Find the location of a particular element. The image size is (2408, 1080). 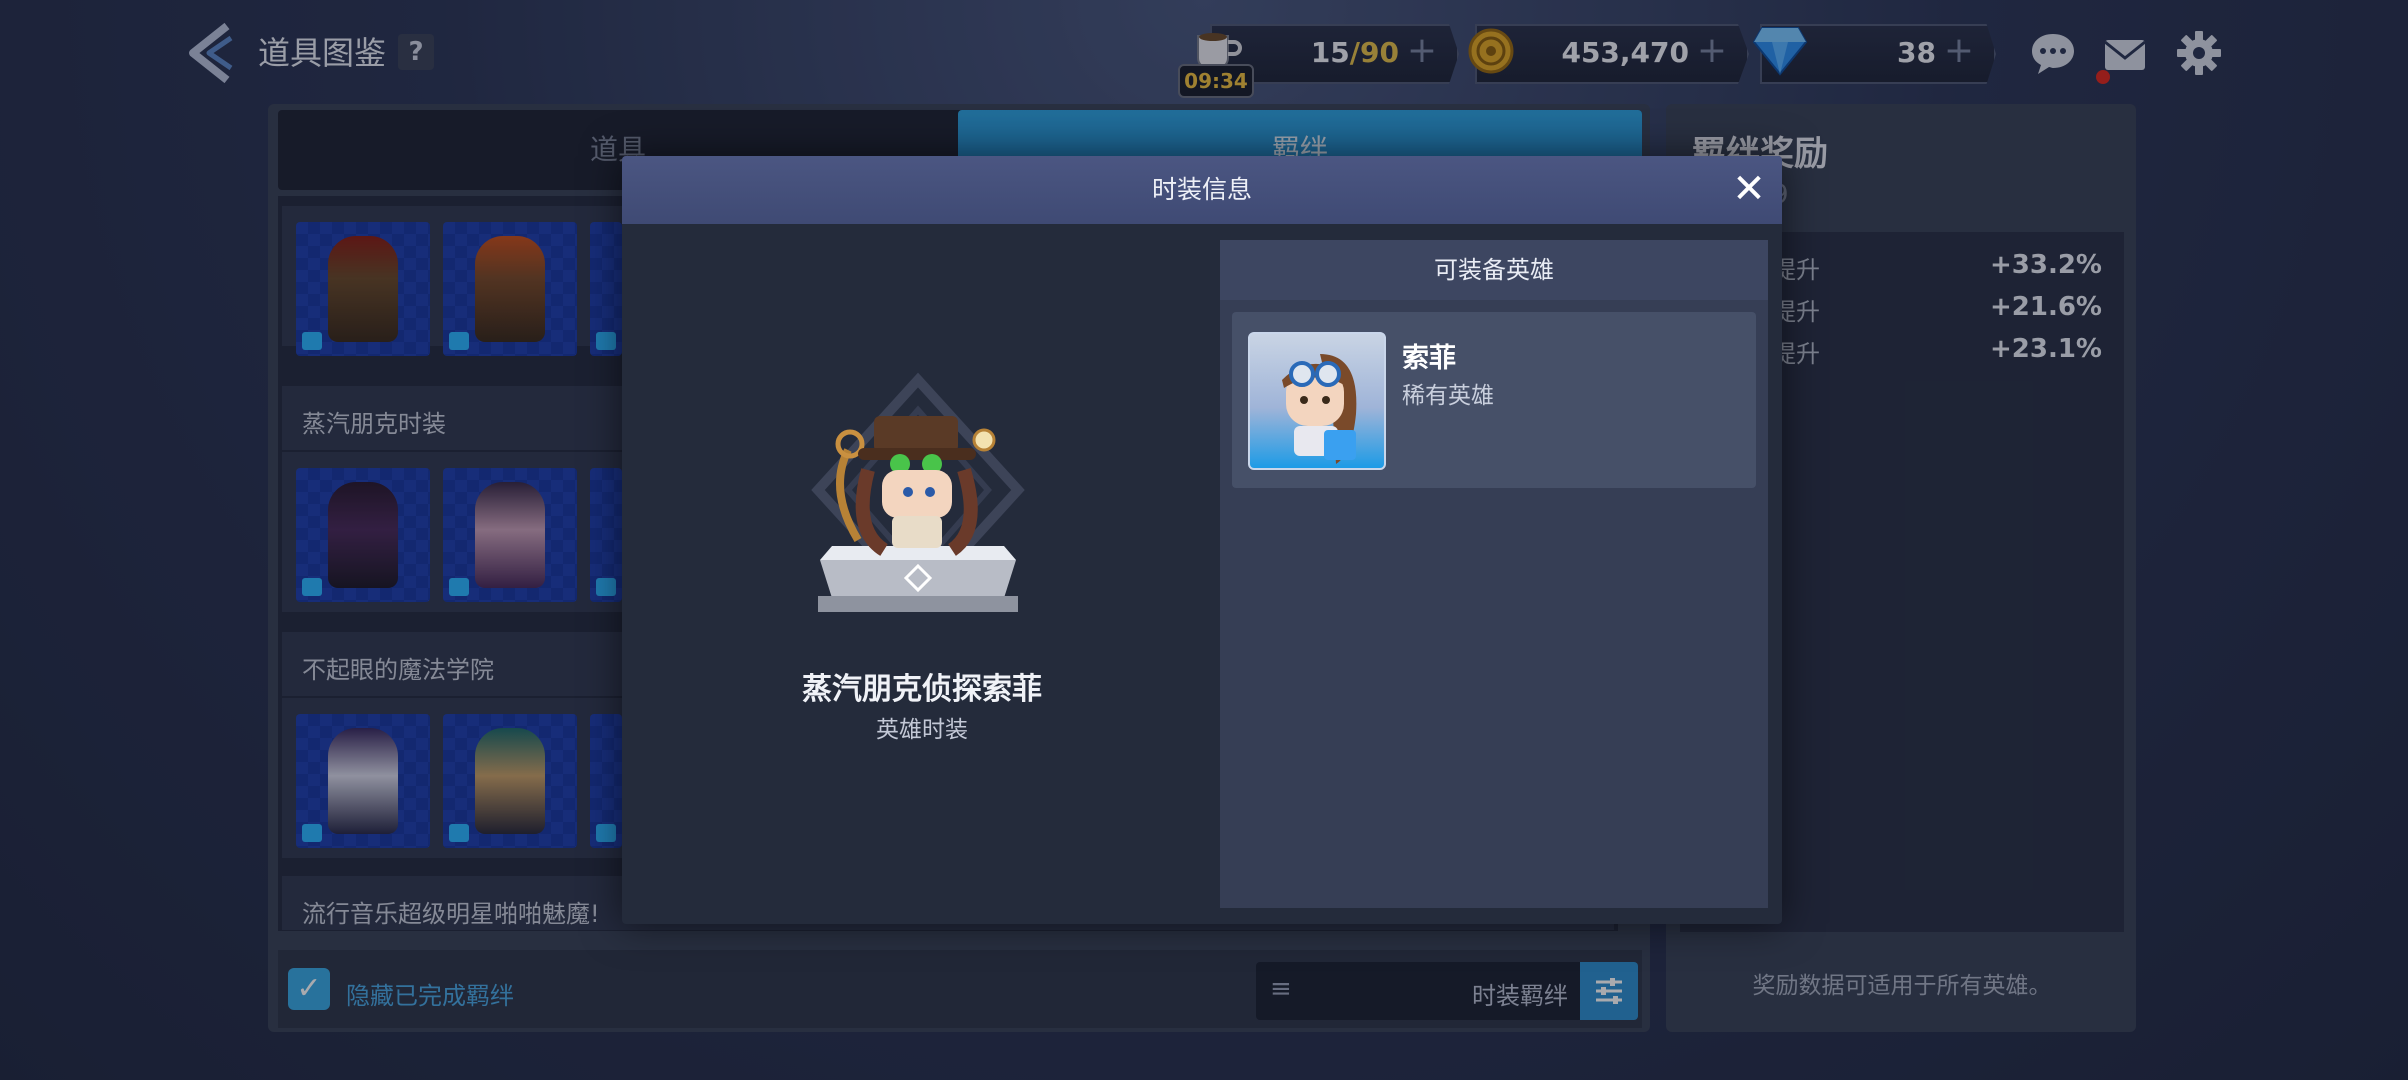

costume-preview-sprite is located at coordinates (918, 492).